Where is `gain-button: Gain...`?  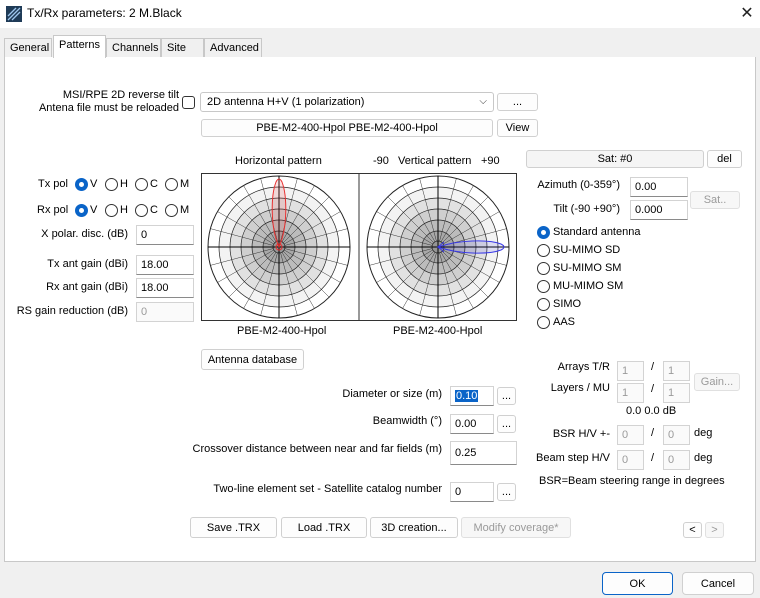 gain-button: Gain... is located at coordinates (717, 382).